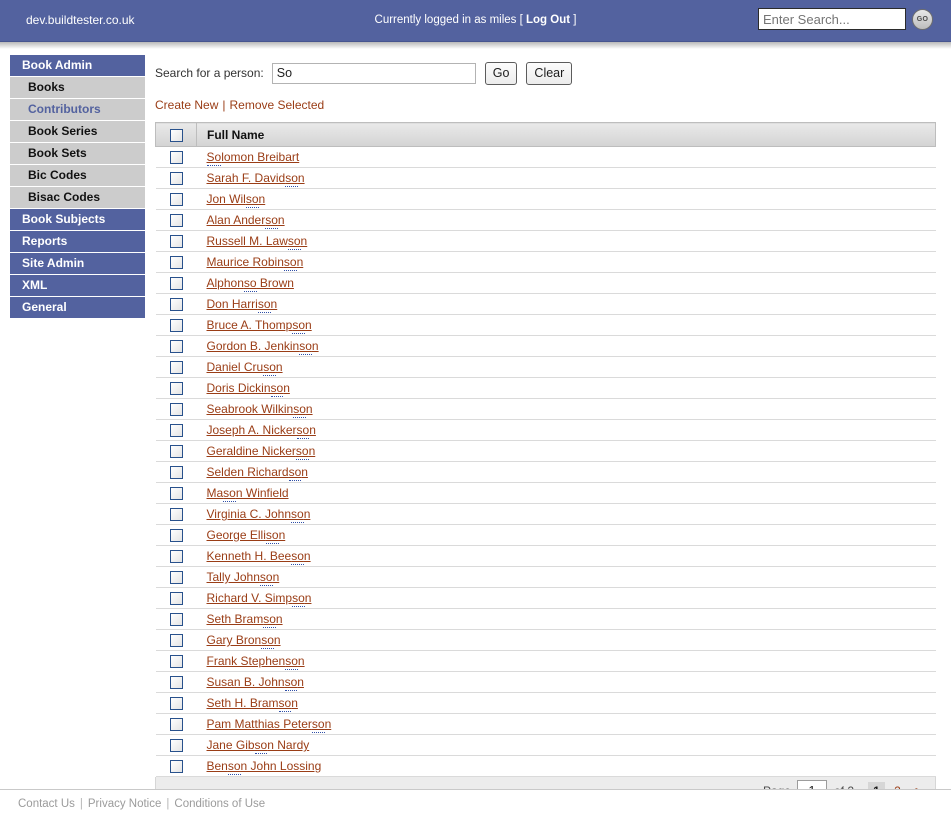 The width and height of the screenshot is (951, 834). What do you see at coordinates (250, 284) in the screenshot?
I see `contributor-link: Alphonso Brown` at bounding box center [250, 284].